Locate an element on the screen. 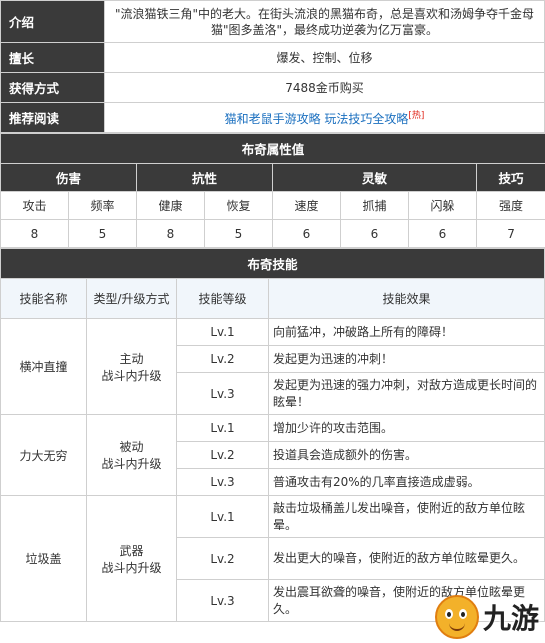  skill-effect: 普通攻击有20%的几率直接造成虚弱。 is located at coordinates (406, 482).